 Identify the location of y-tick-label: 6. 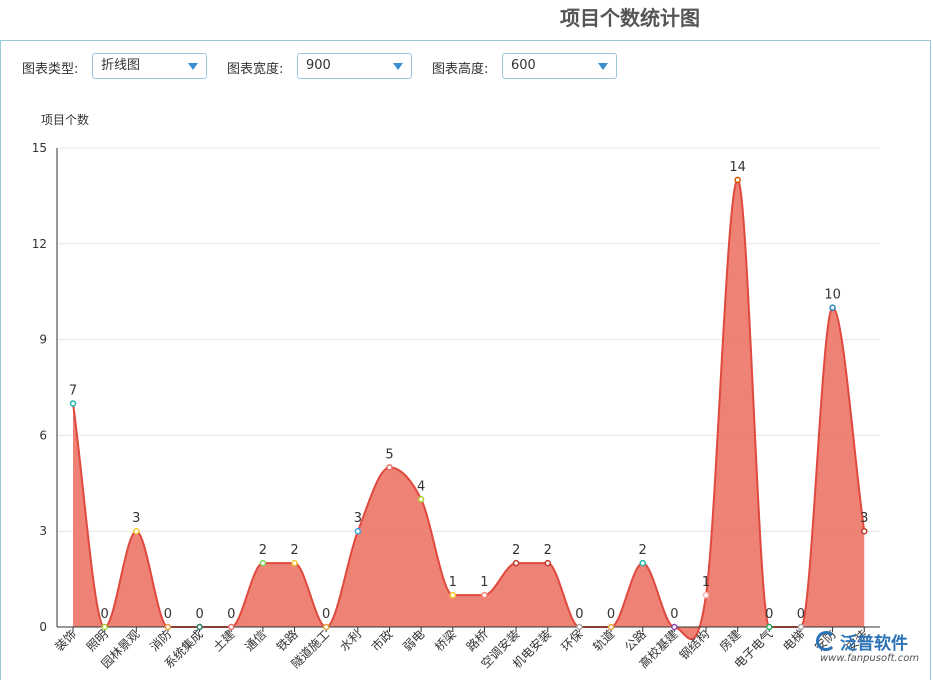
(43, 435).